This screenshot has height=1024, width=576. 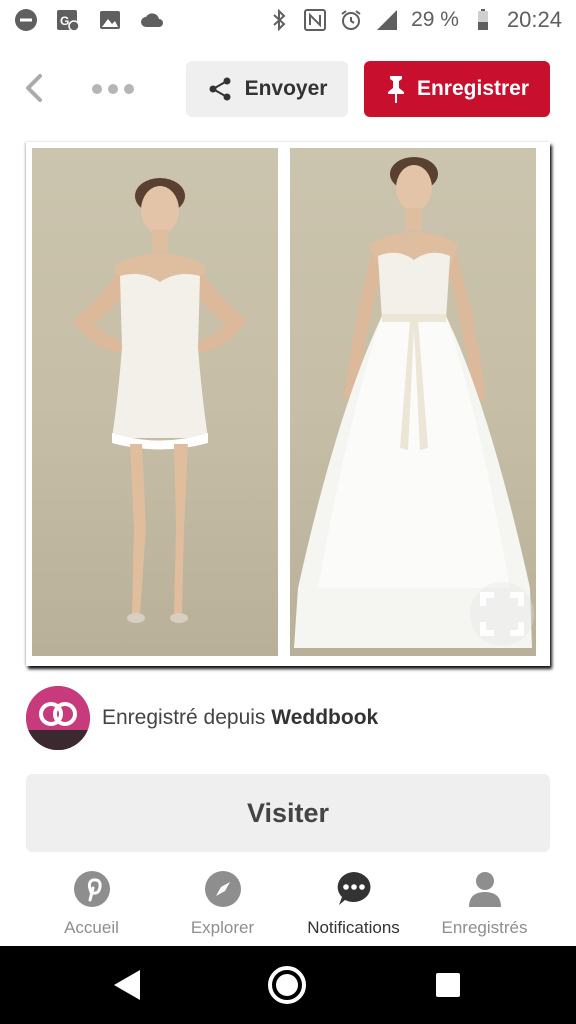 I want to click on compass-icon, so click(x=222, y=889).